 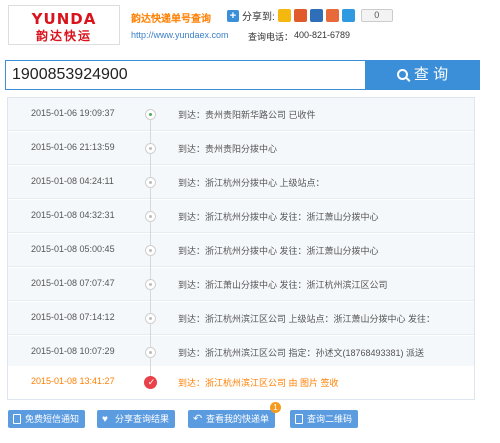 I want to click on tracking-number-input: 1900853924900, so click(x=185, y=75).